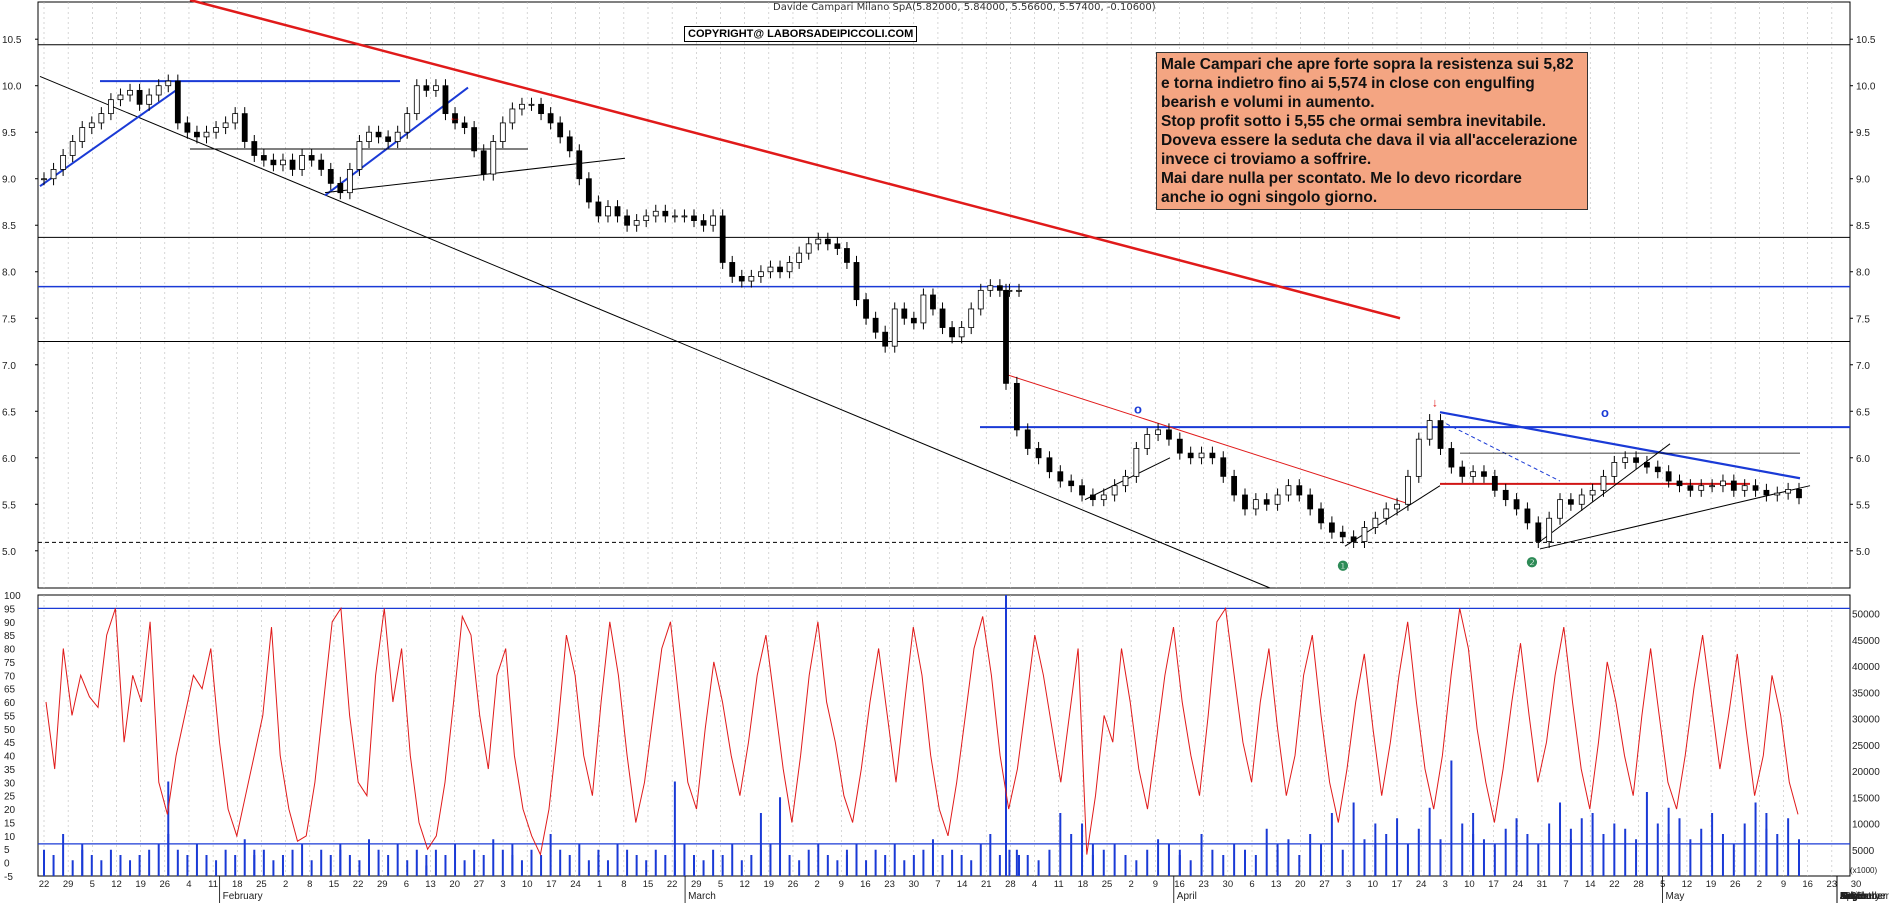  What do you see at coordinates (1866, 667) in the screenshot?
I see `volume-tick-right: 40000` at bounding box center [1866, 667].